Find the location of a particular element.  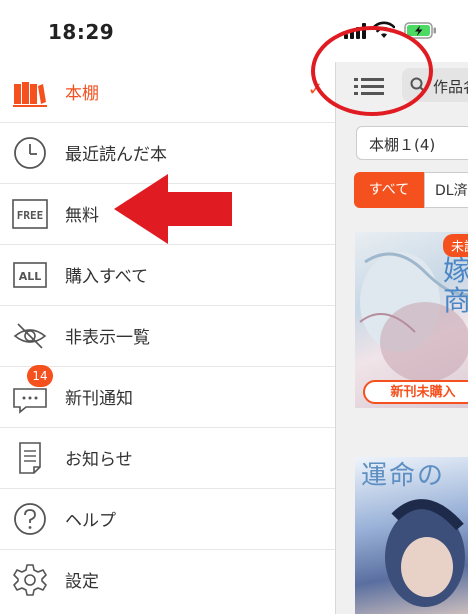

shelf-dropdown: 本棚１(4) is located at coordinates (412, 143).